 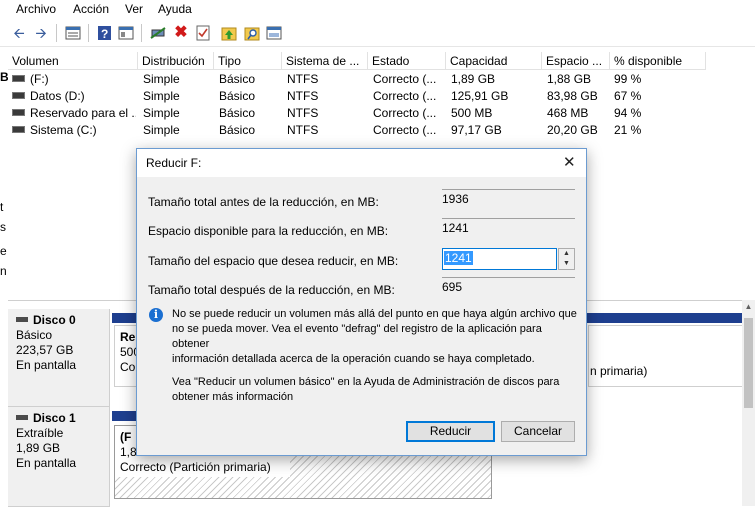 What do you see at coordinates (39, 79) in the screenshot?
I see `volume-label: (F:)` at bounding box center [39, 79].